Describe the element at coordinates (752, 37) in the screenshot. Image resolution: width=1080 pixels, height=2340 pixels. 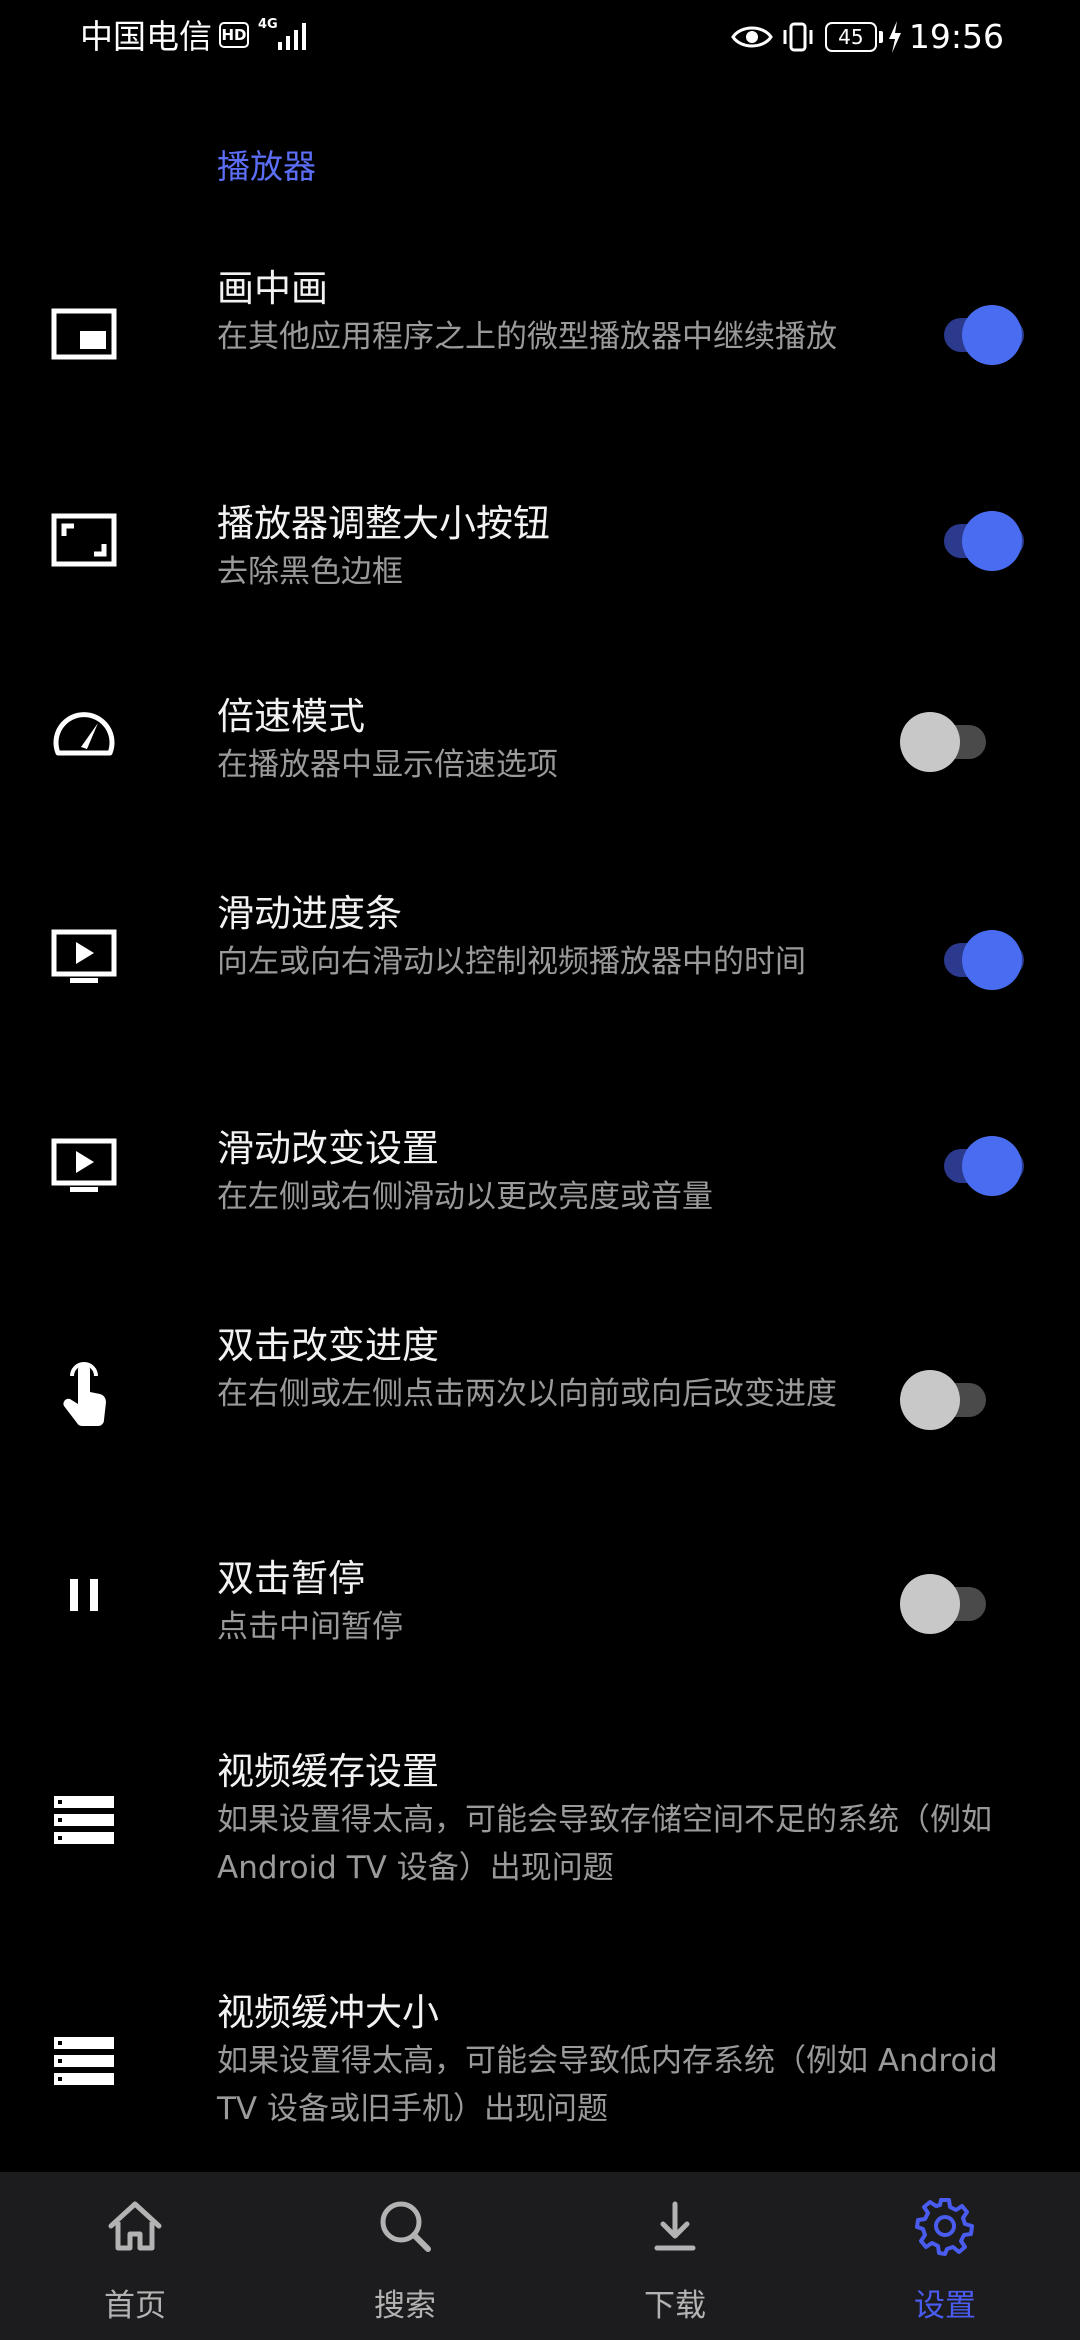
I see `eye-icon` at that location.